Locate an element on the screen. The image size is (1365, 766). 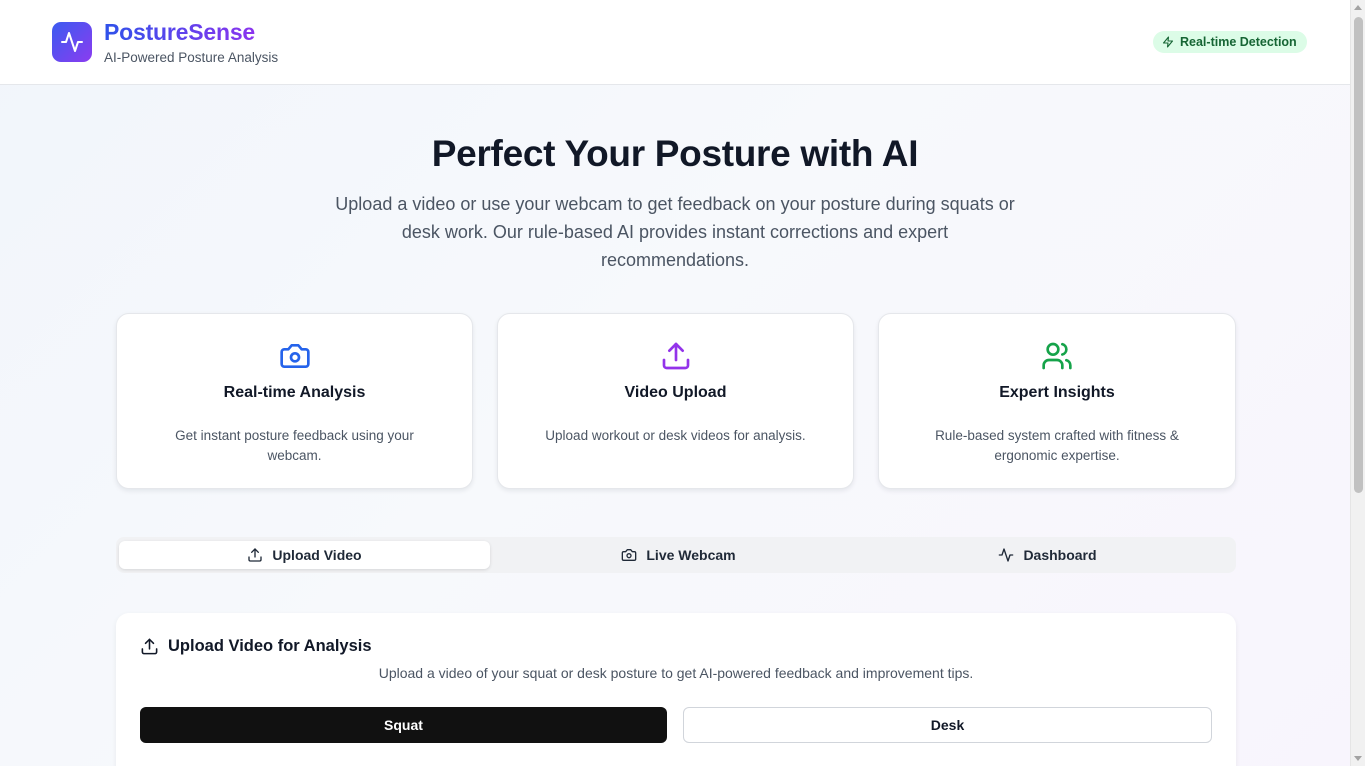
upload-panel-title: Upload Video for Analysis is located at coordinates (270, 646).